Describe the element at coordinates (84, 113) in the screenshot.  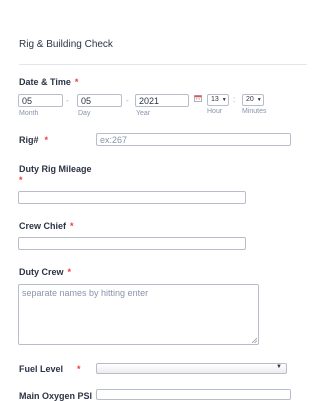
I see `day-sublabel: Day` at that location.